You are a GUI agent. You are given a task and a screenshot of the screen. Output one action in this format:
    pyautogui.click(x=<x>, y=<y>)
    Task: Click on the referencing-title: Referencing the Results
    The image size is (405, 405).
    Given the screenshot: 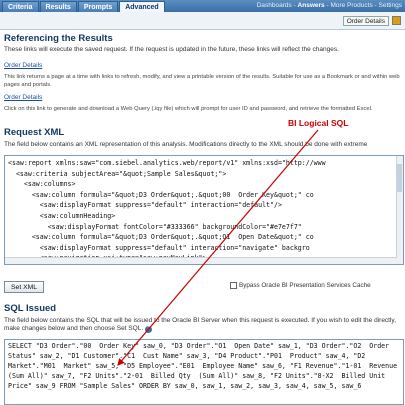 What is the action you would take?
    pyautogui.click(x=58, y=38)
    